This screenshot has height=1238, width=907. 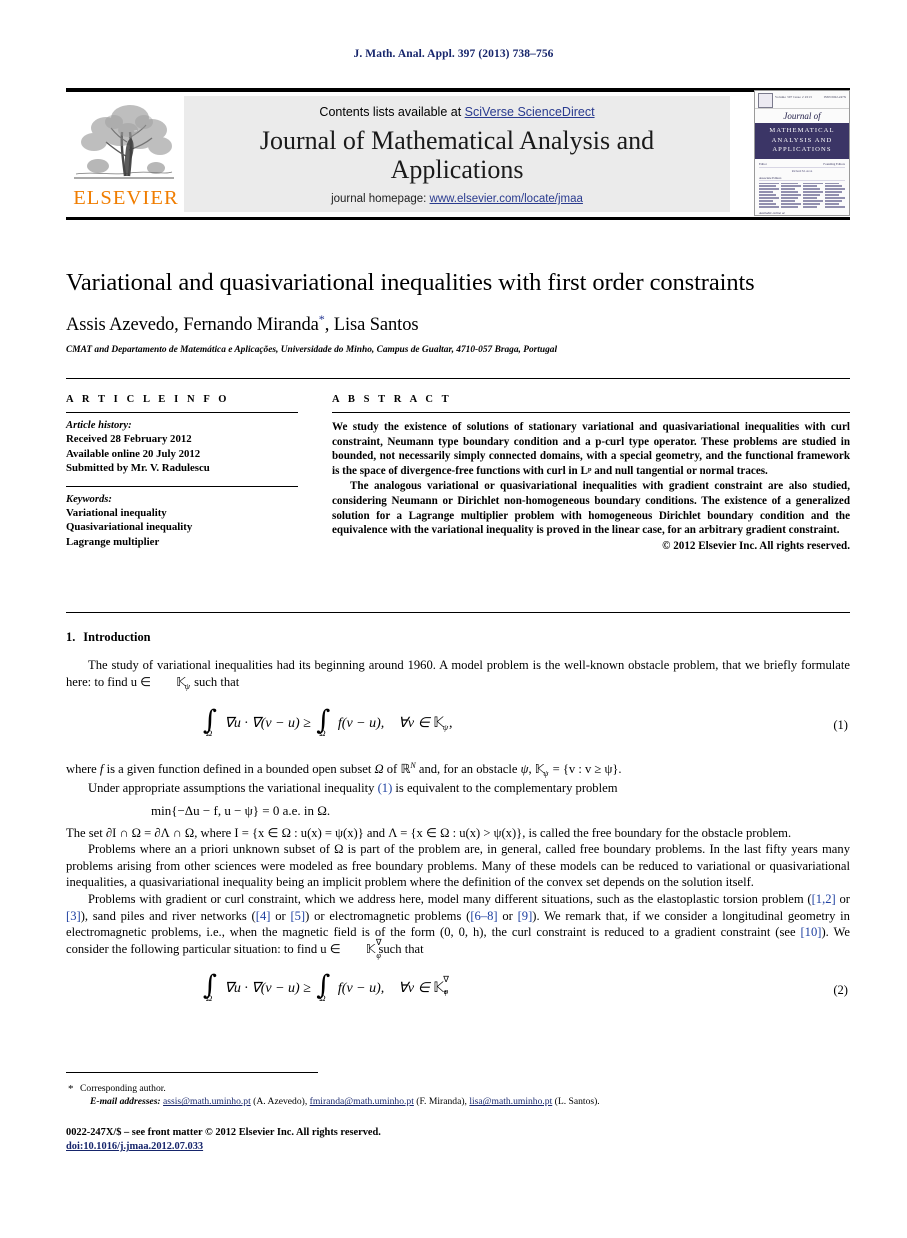 What do you see at coordinates (297, 916) in the screenshot?
I see `citation-ref-5: [5]` at bounding box center [297, 916].